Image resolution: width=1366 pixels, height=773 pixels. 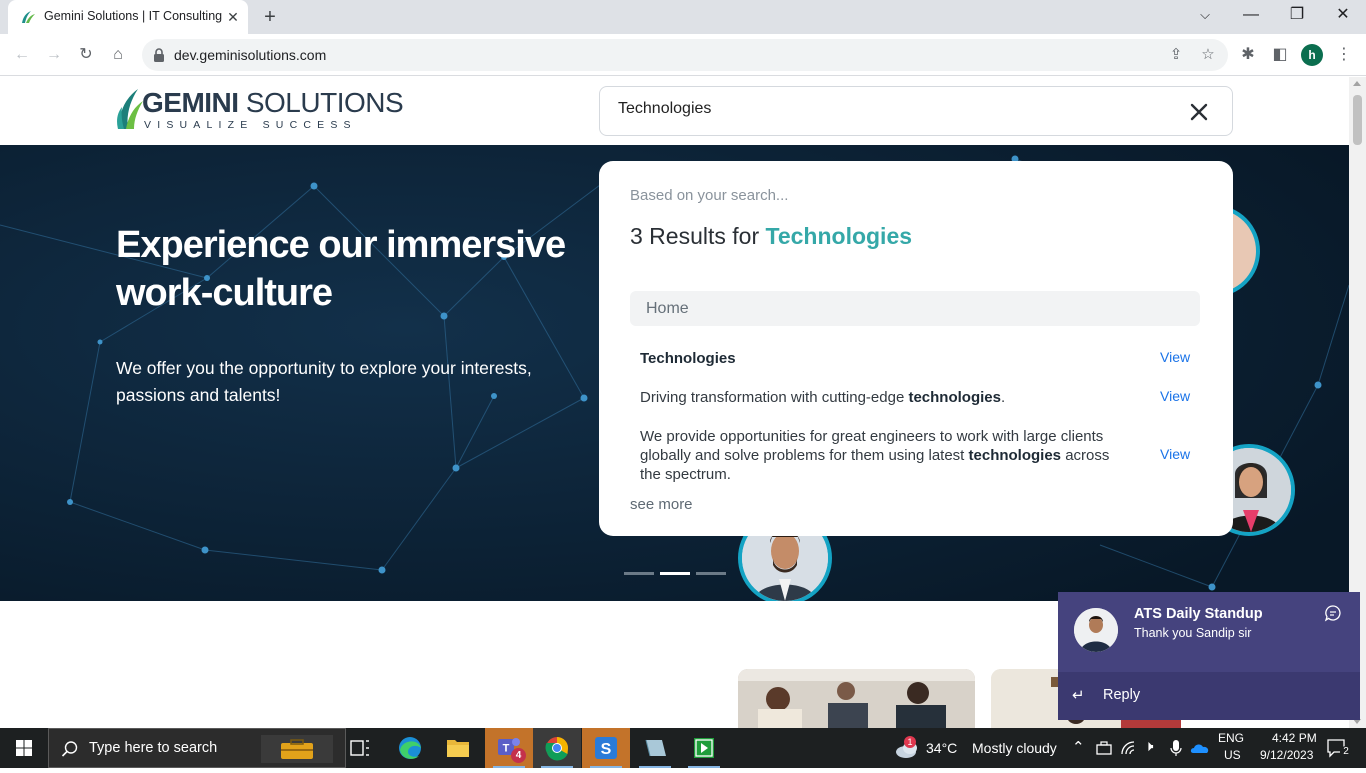 What do you see at coordinates (297, 749) in the screenshot?
I see `briefcase-icon` at bounding box center [297, 749].